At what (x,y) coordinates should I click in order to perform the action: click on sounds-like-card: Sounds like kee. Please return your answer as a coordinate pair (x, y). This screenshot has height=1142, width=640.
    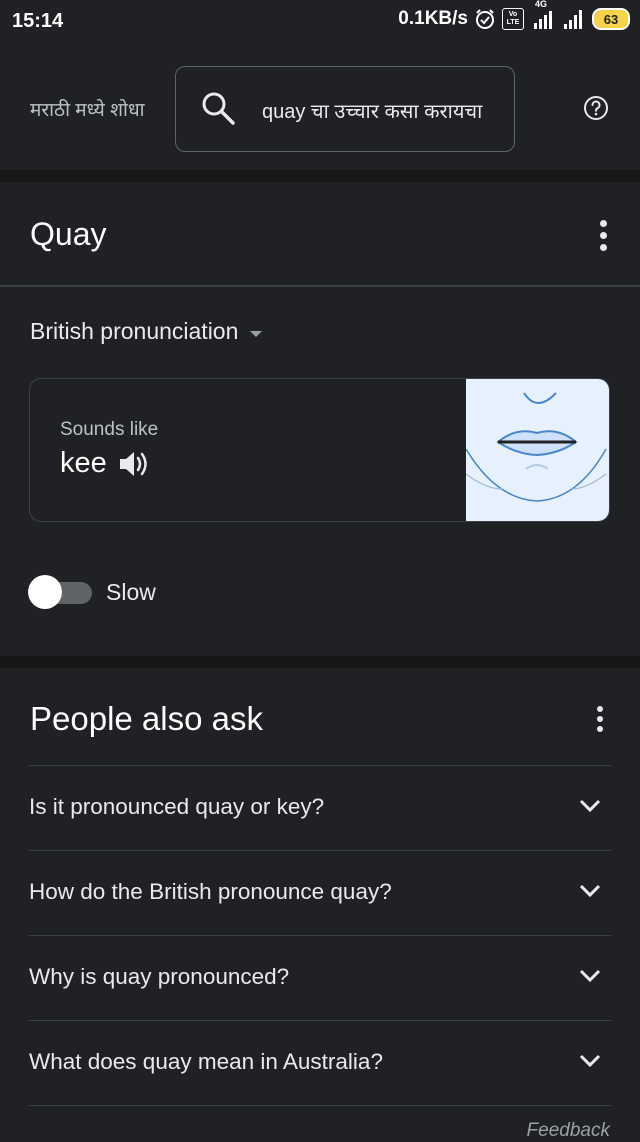
    Looking at the image, I should click on (319, 450).